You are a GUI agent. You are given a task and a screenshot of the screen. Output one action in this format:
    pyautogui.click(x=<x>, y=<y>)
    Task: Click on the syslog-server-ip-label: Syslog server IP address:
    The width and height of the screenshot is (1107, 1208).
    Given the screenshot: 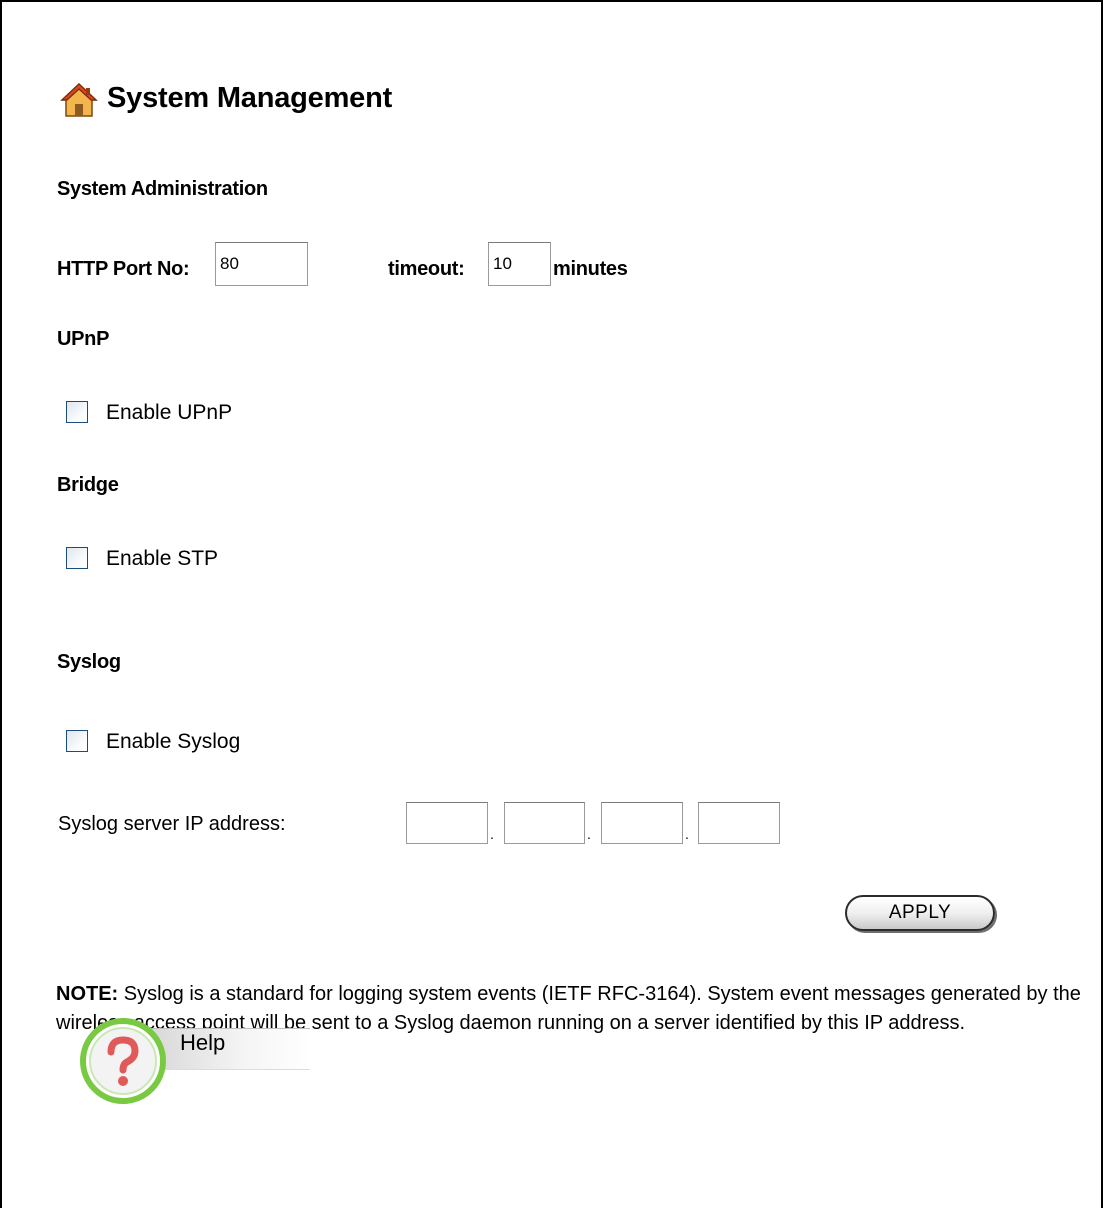 What is the action you would take?
    pyautogui.click(x=172, y=824)
    